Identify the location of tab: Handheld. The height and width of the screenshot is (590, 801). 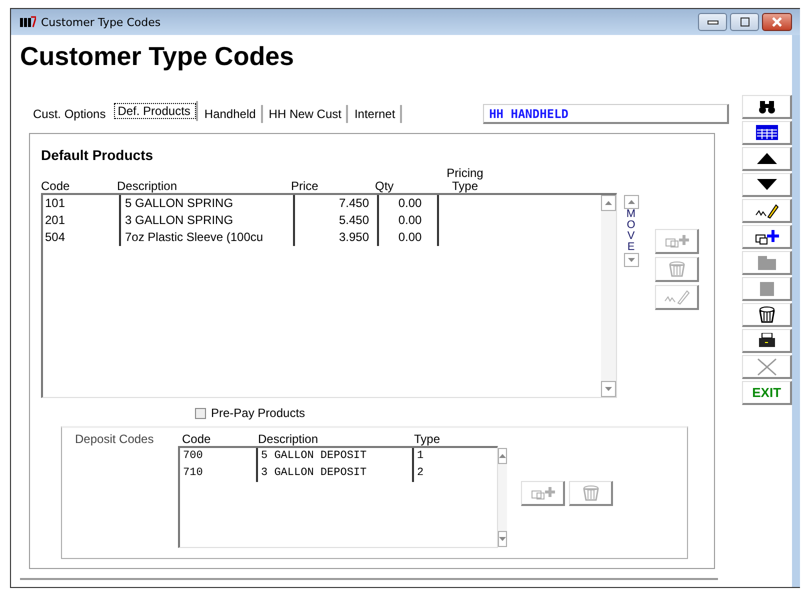
(231, 114).